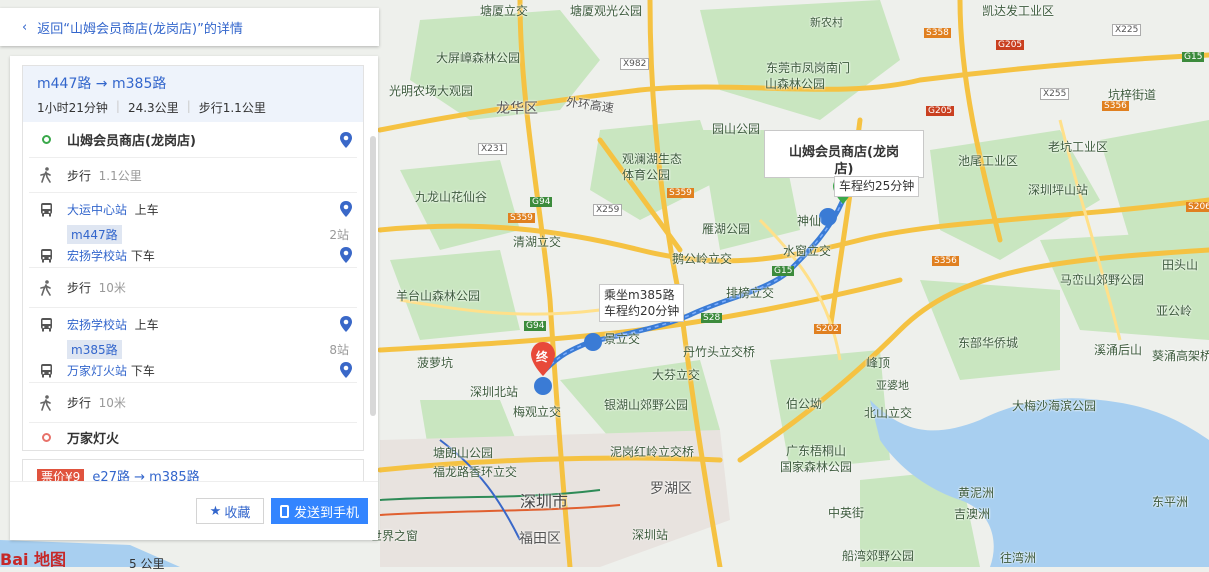 This screenshot has width=1209, height=572. What do you see at coordinates (892, 385) in the screenshot?
I see `map-label: 亚婆地` at bounding box center [892, 385].